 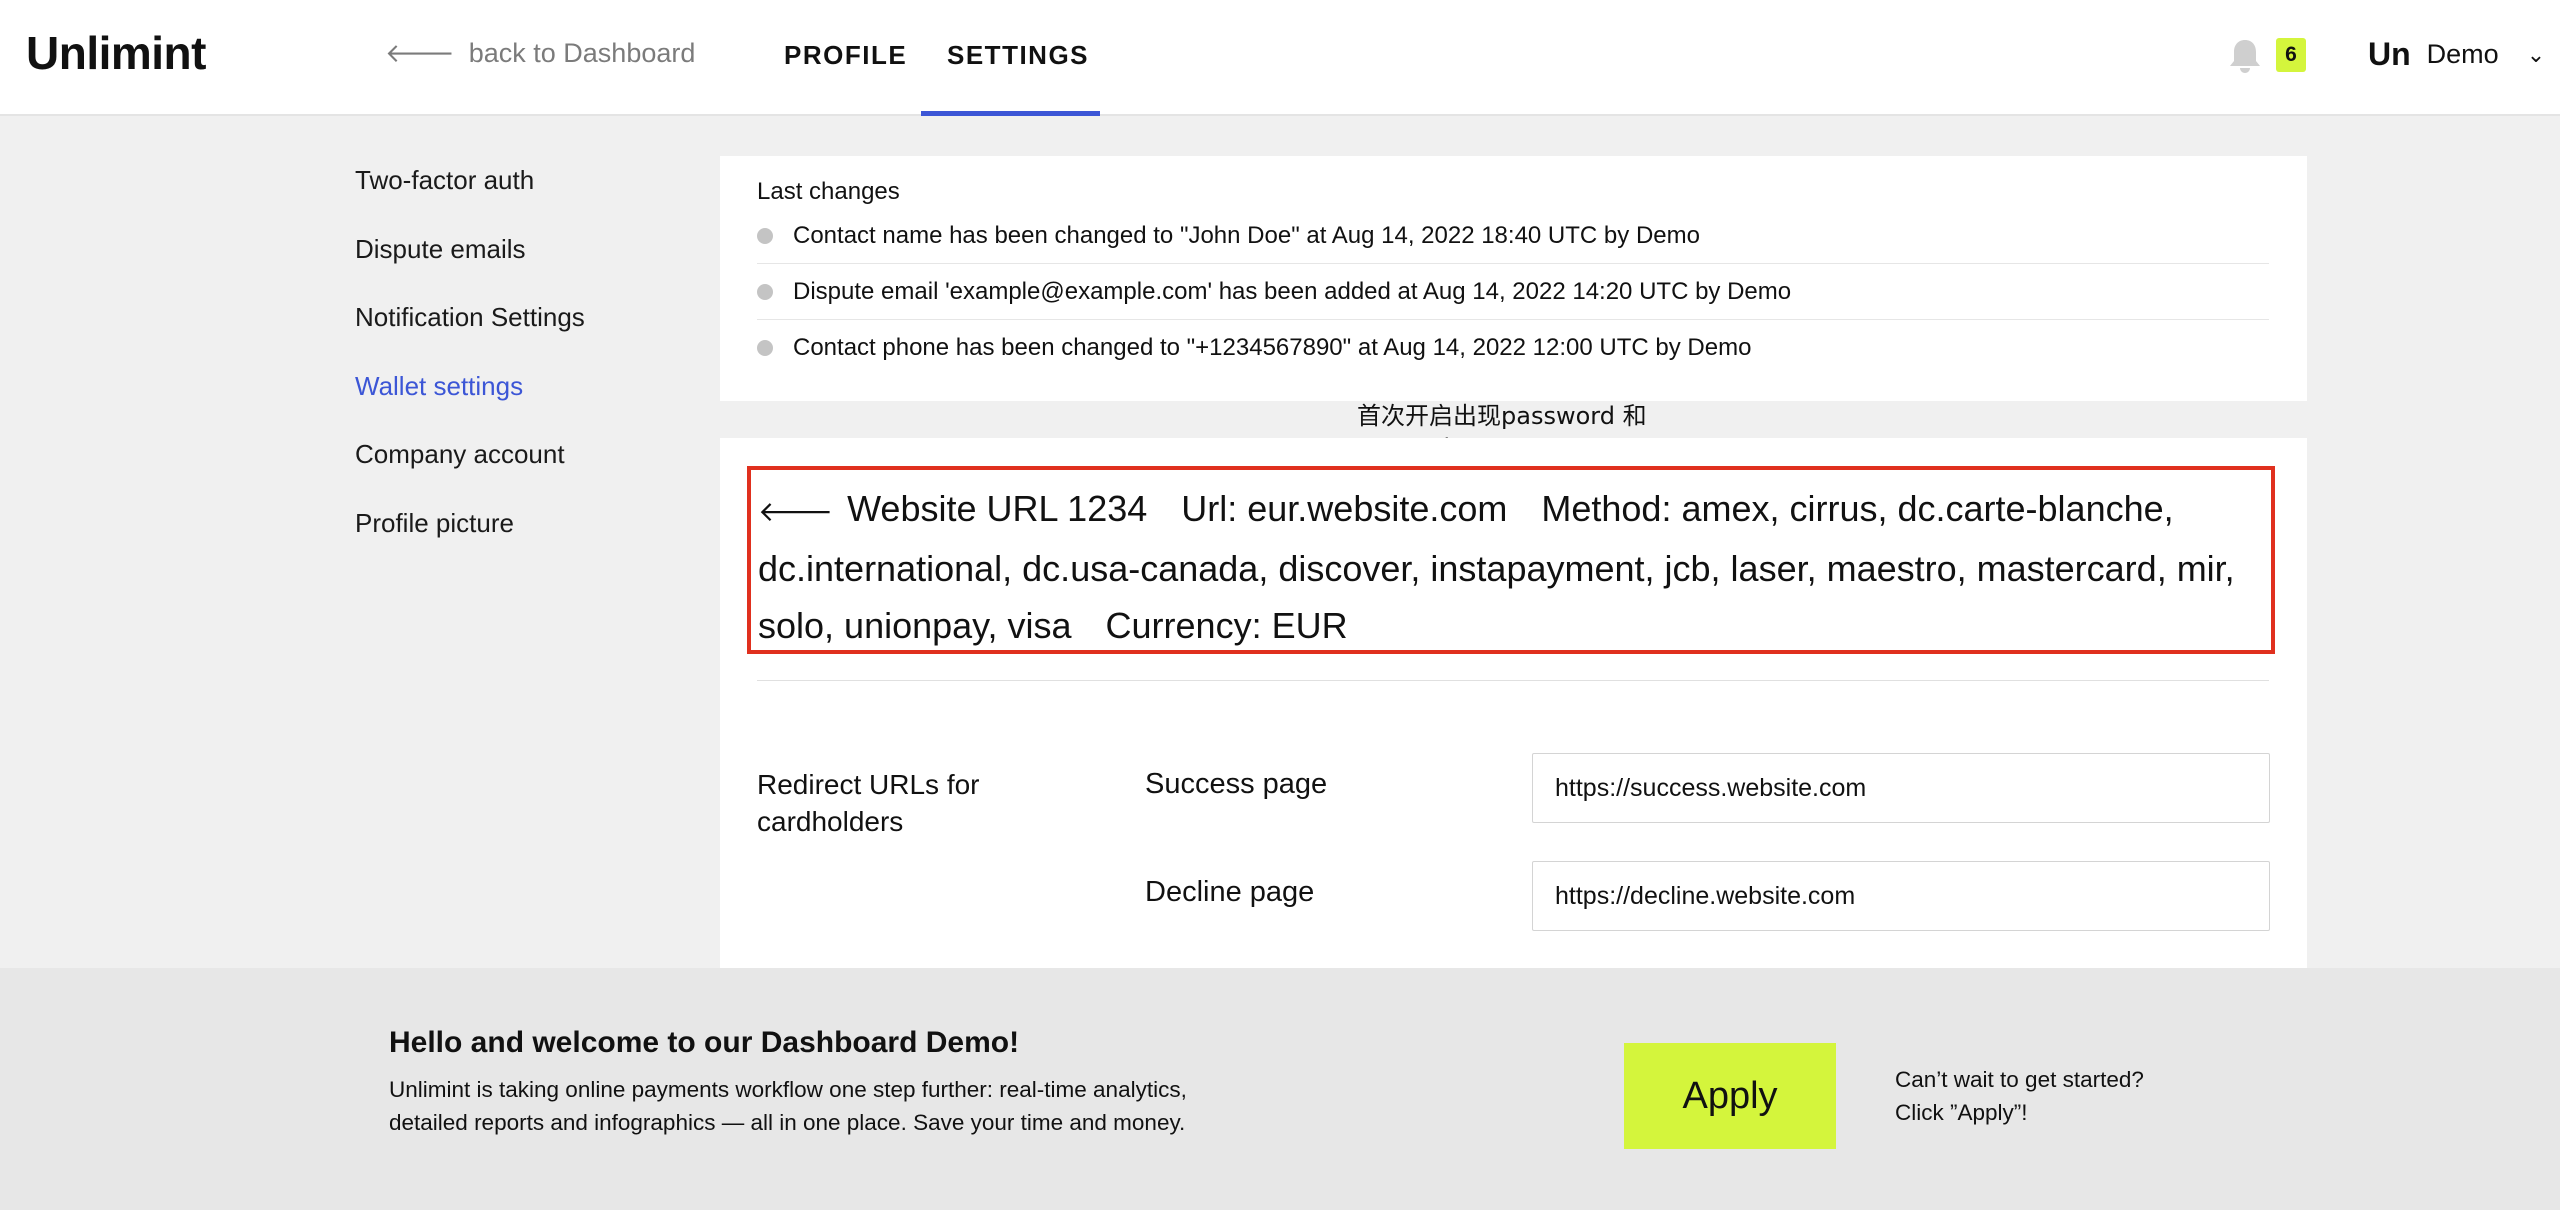 I want to click on last-changes-title: Last changes, so click(x=828, y=191).